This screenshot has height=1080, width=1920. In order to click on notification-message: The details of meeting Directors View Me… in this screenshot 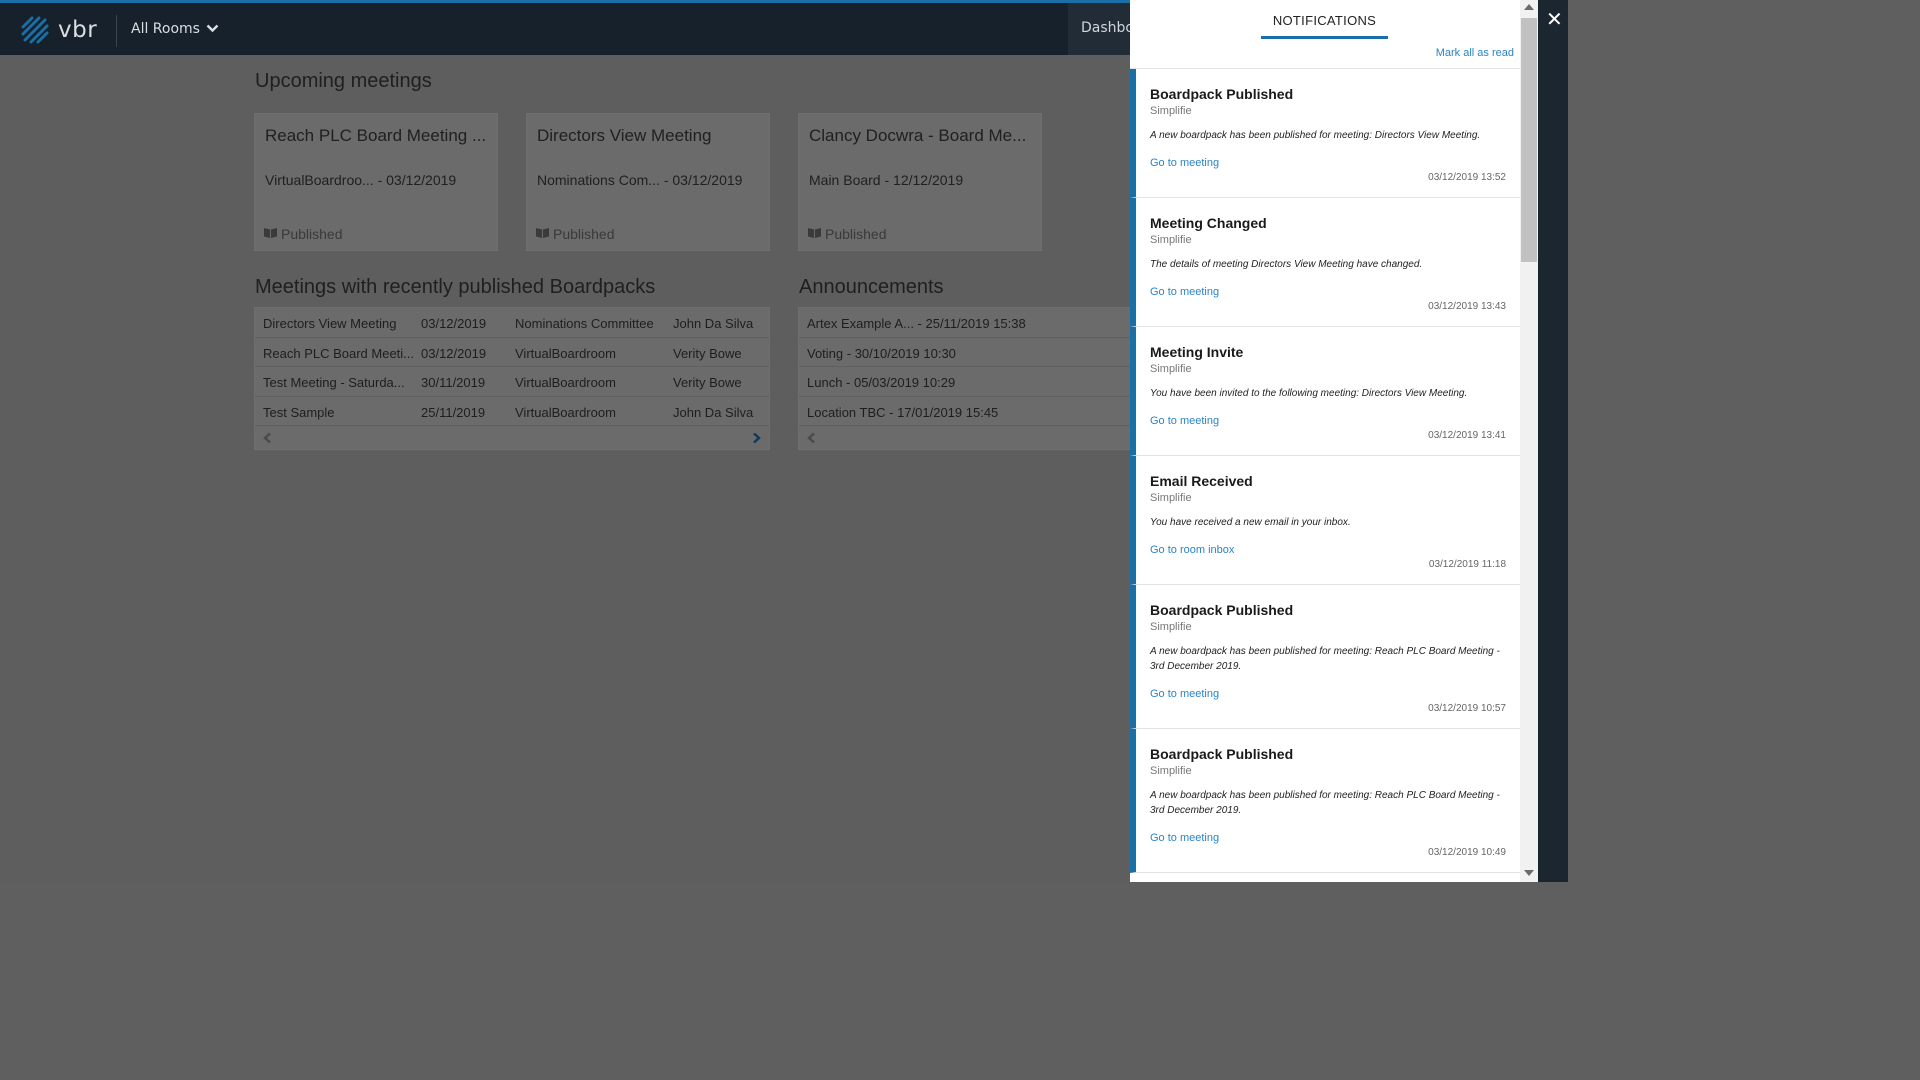, I will do `click(1286, 264)`.